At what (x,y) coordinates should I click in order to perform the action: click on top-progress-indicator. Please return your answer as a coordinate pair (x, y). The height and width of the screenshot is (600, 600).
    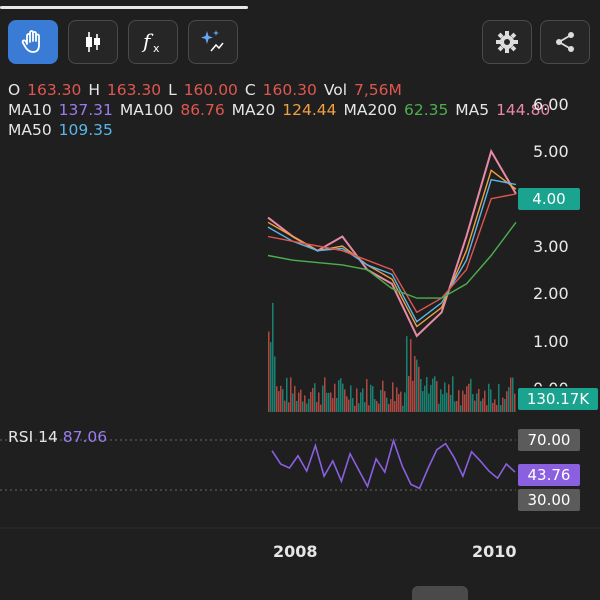
    Looking at the image, I should click on (124, 7).